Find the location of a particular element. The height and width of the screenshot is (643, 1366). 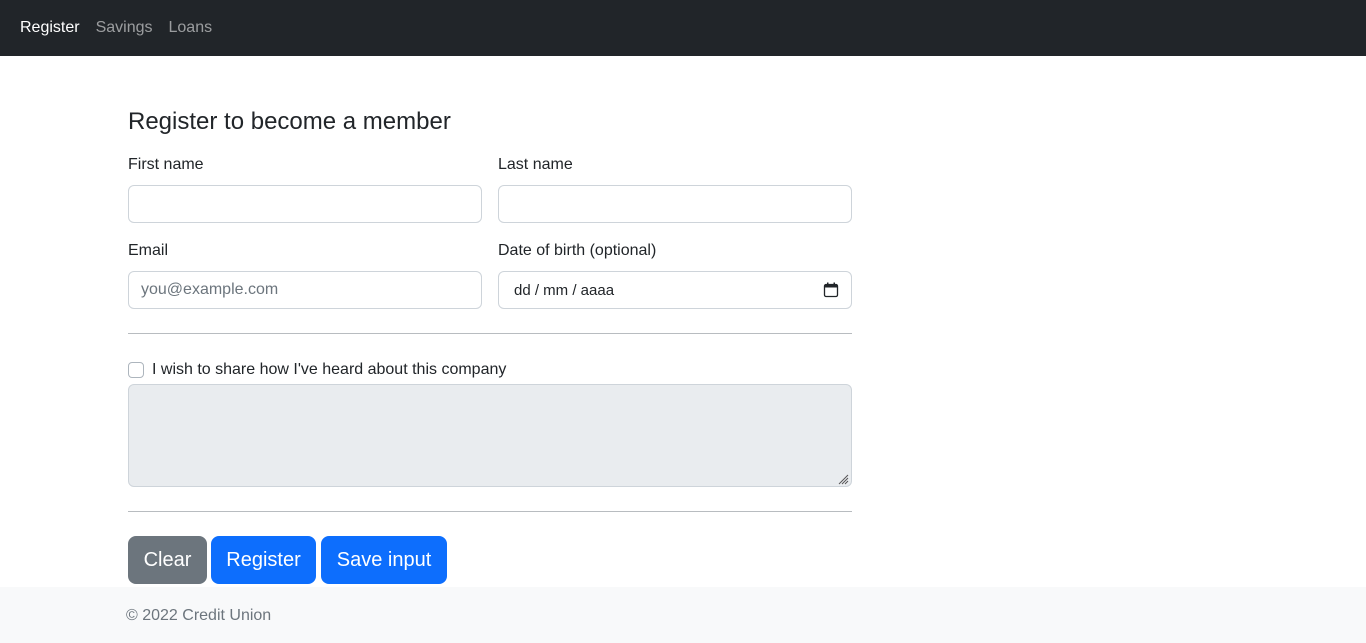

dob-date-value: dd / mm / aaaa is located at coordinates (564, 290).